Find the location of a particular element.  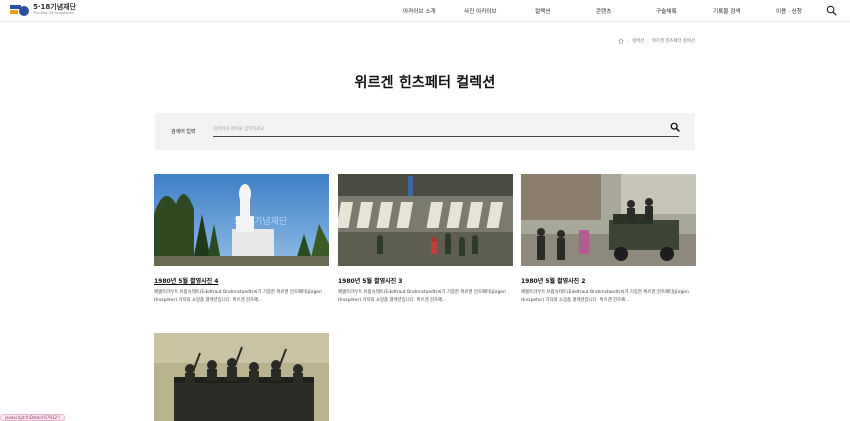

nav-item-contents: 콘텐츠 is located at coordinates (603, 11).